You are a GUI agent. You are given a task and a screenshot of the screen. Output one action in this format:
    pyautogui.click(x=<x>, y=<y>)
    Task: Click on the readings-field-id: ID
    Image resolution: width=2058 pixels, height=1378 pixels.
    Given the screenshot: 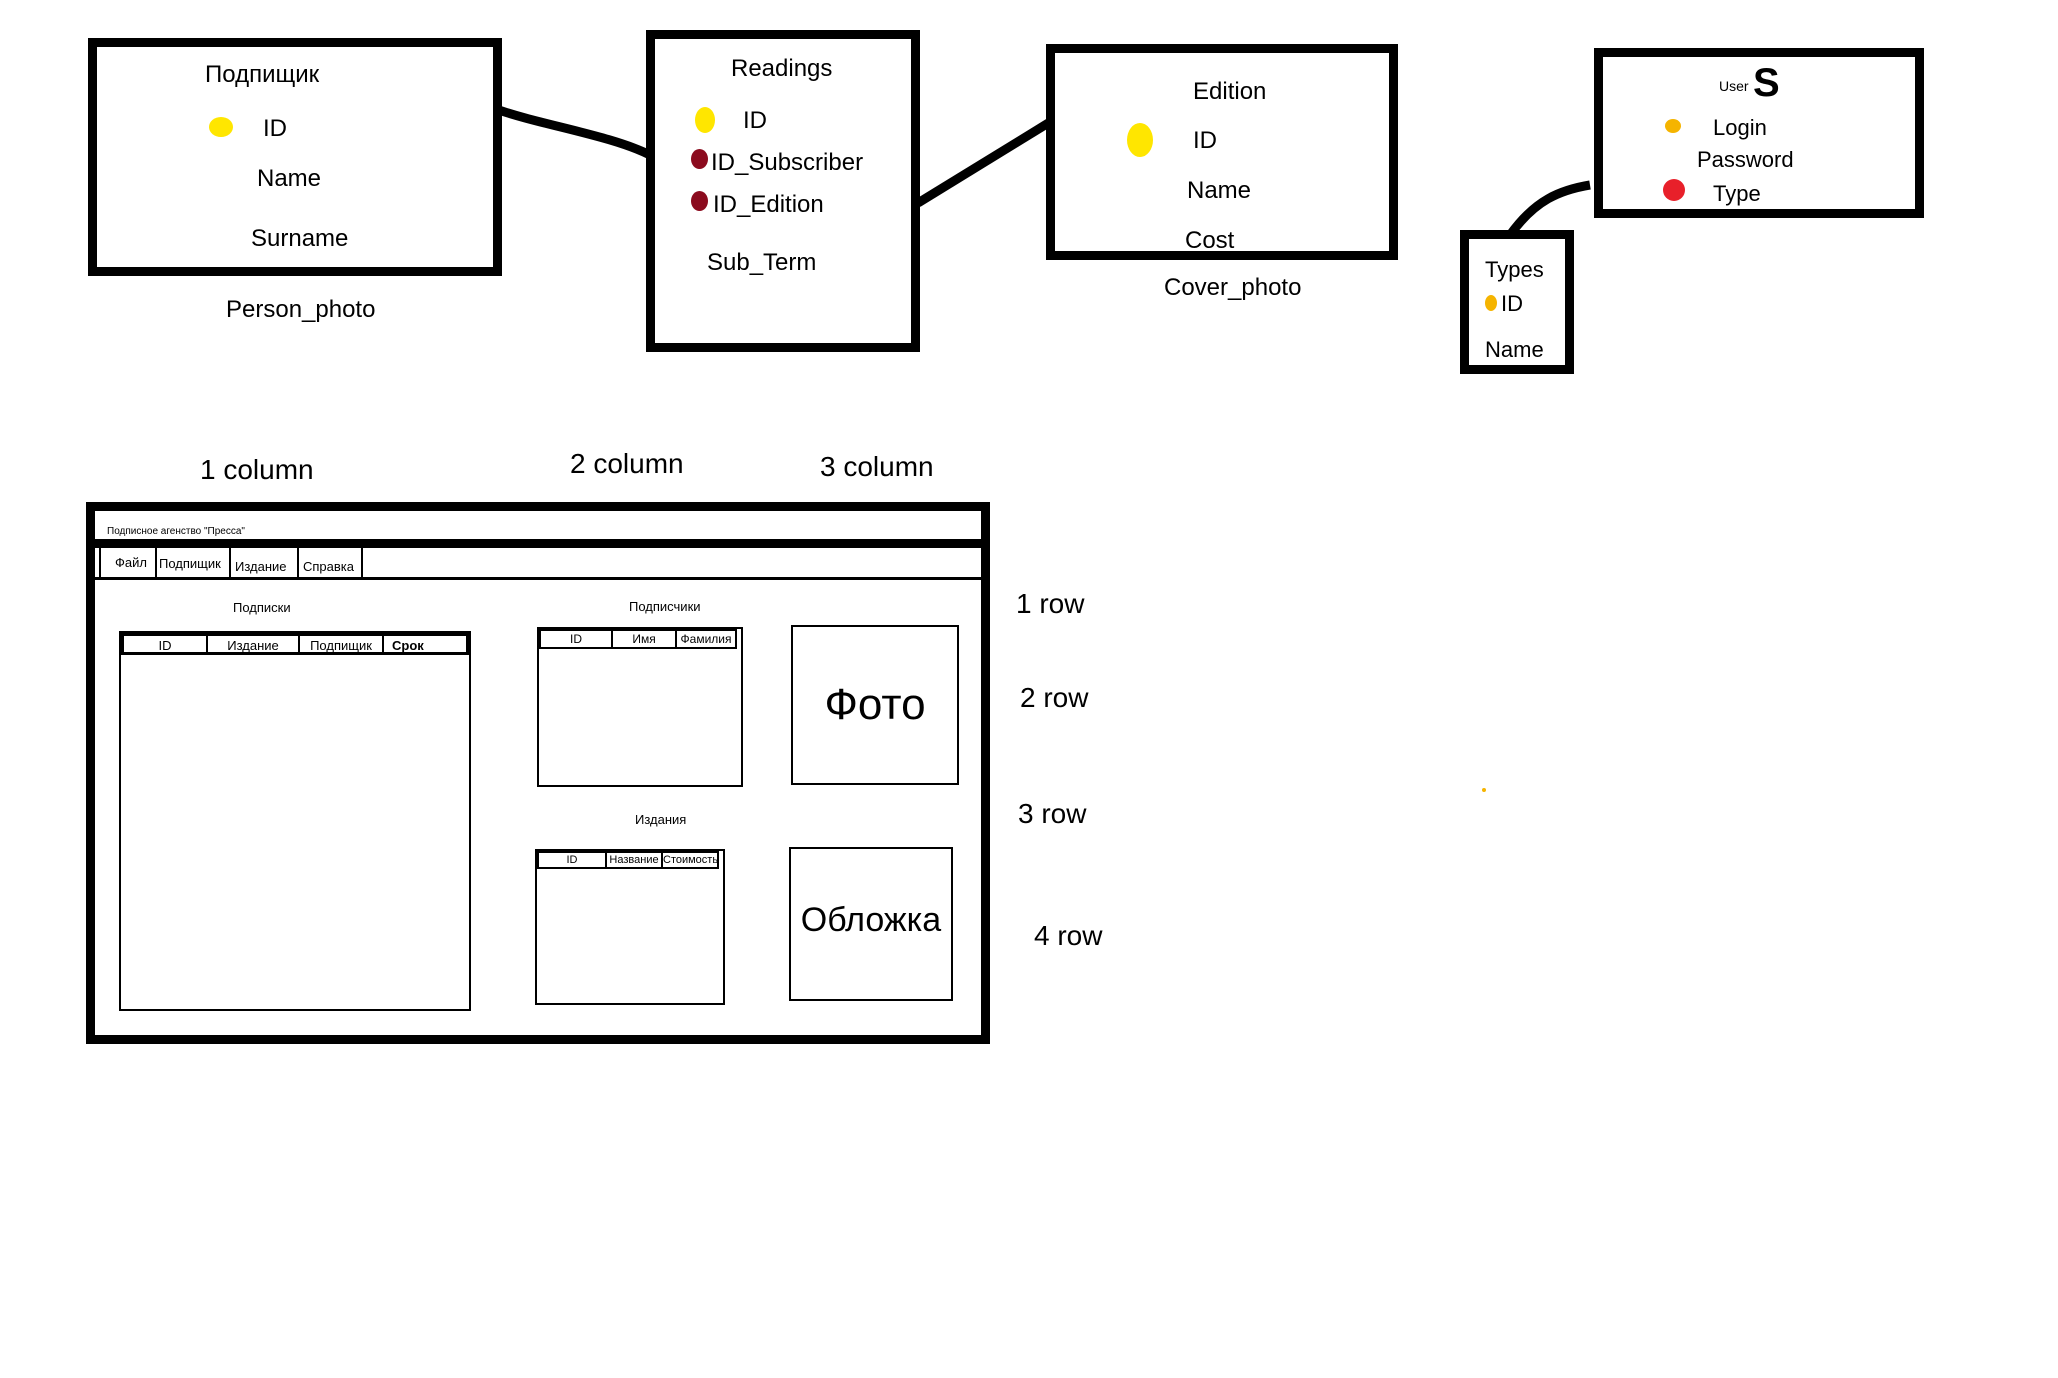 What is the action you would take?
    pyautogui.click(x=755, y=120)
    